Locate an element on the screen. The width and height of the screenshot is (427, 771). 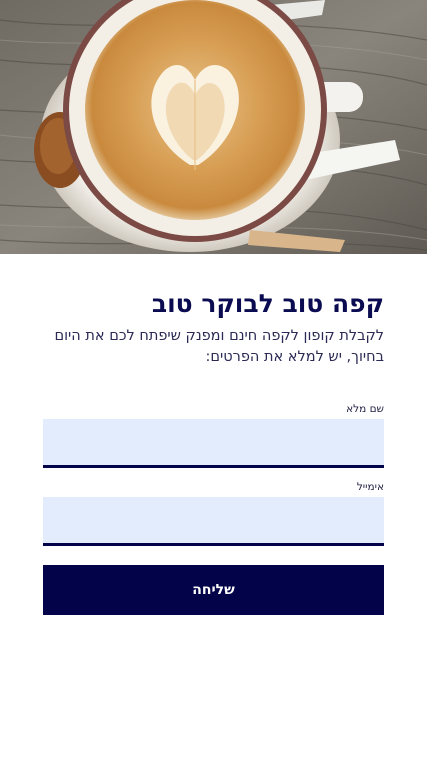
email-label: אימייל is located at coordinates (370, 487).